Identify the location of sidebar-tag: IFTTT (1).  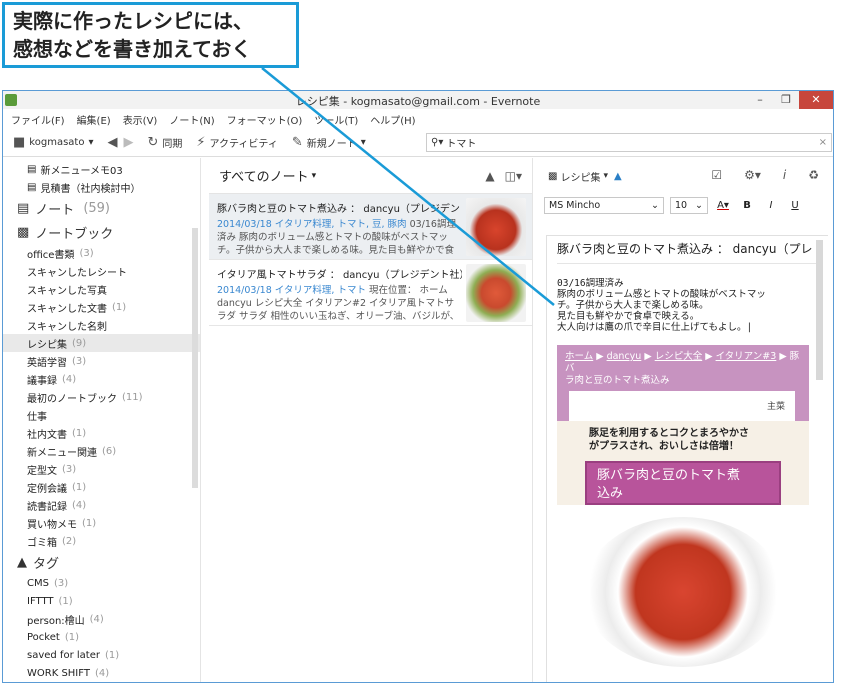
(101, 601).